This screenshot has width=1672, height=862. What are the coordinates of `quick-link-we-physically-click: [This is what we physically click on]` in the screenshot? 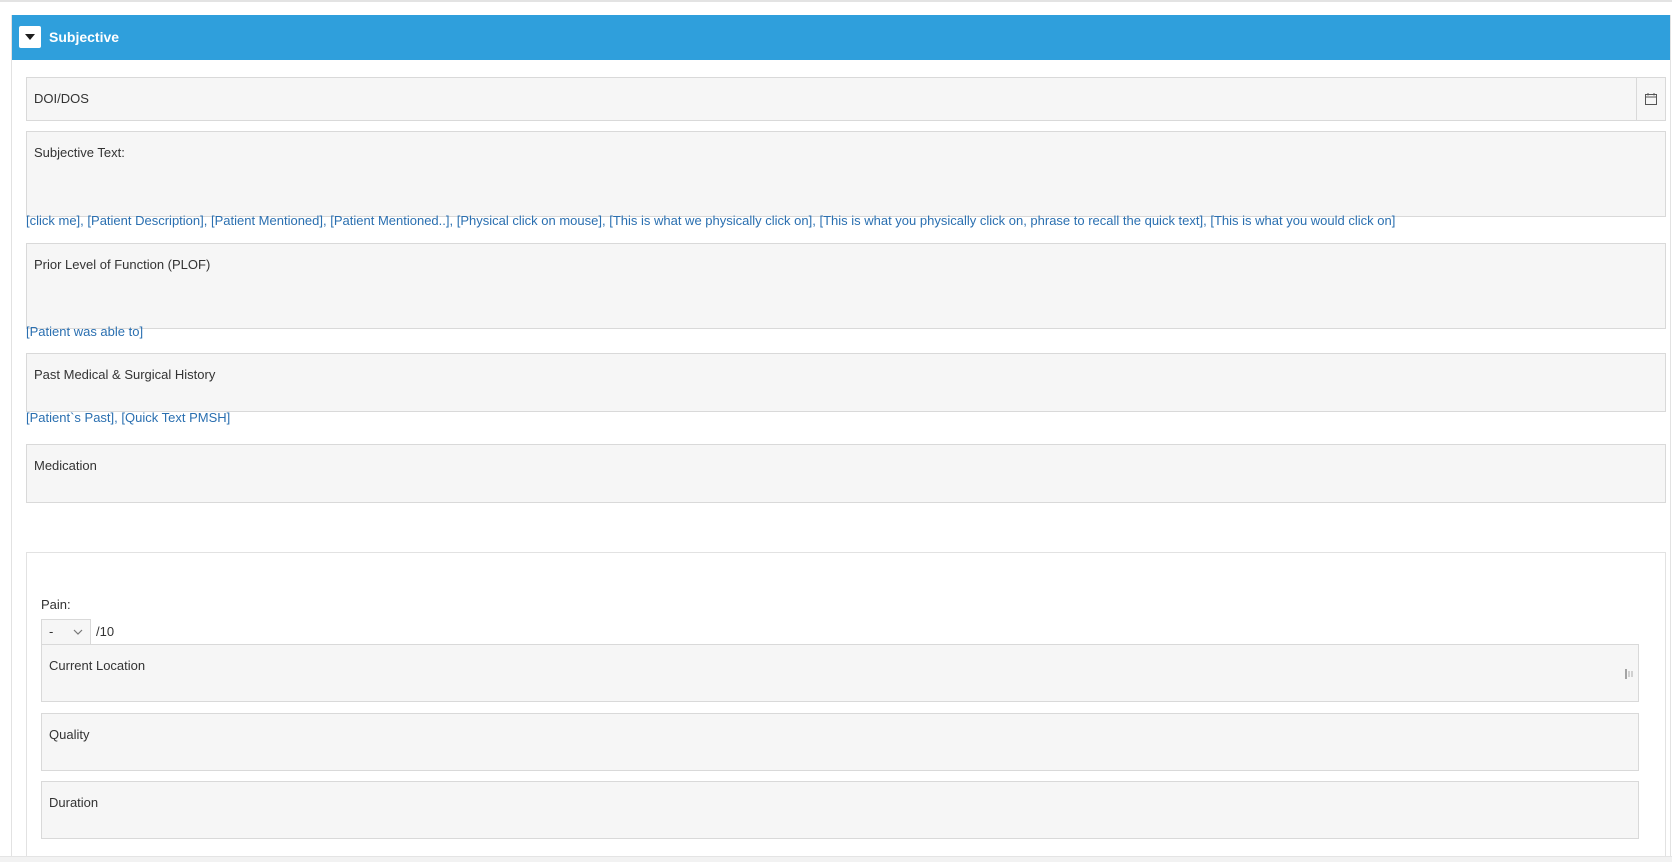 It's located at (710, 220).